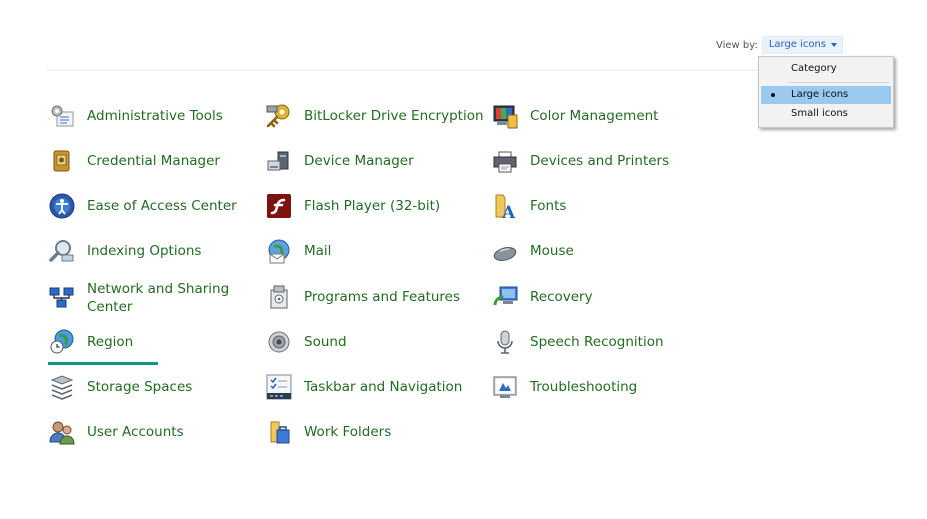 Image resolution: width=927 pixels, height=519 pixels. I want to click on item-programs-and-features: Programs and Features, so click(362, 297).